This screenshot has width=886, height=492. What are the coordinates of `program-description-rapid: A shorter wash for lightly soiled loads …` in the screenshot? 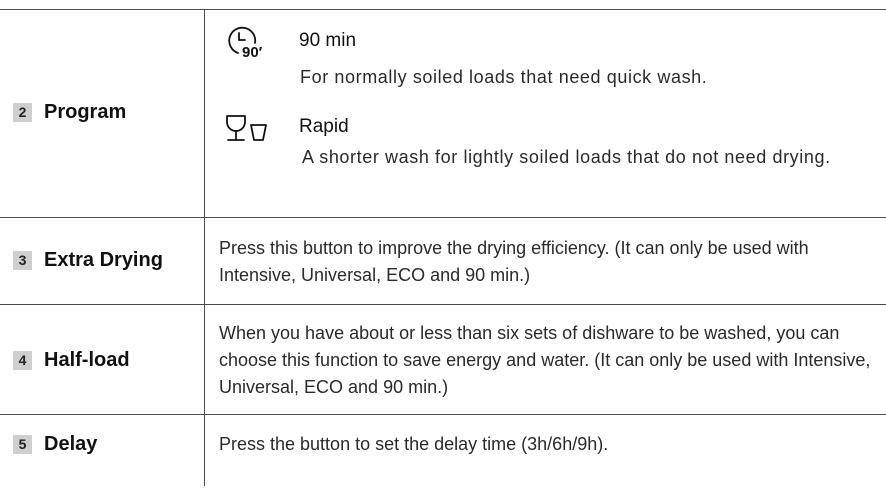 It's located at (566, 157).